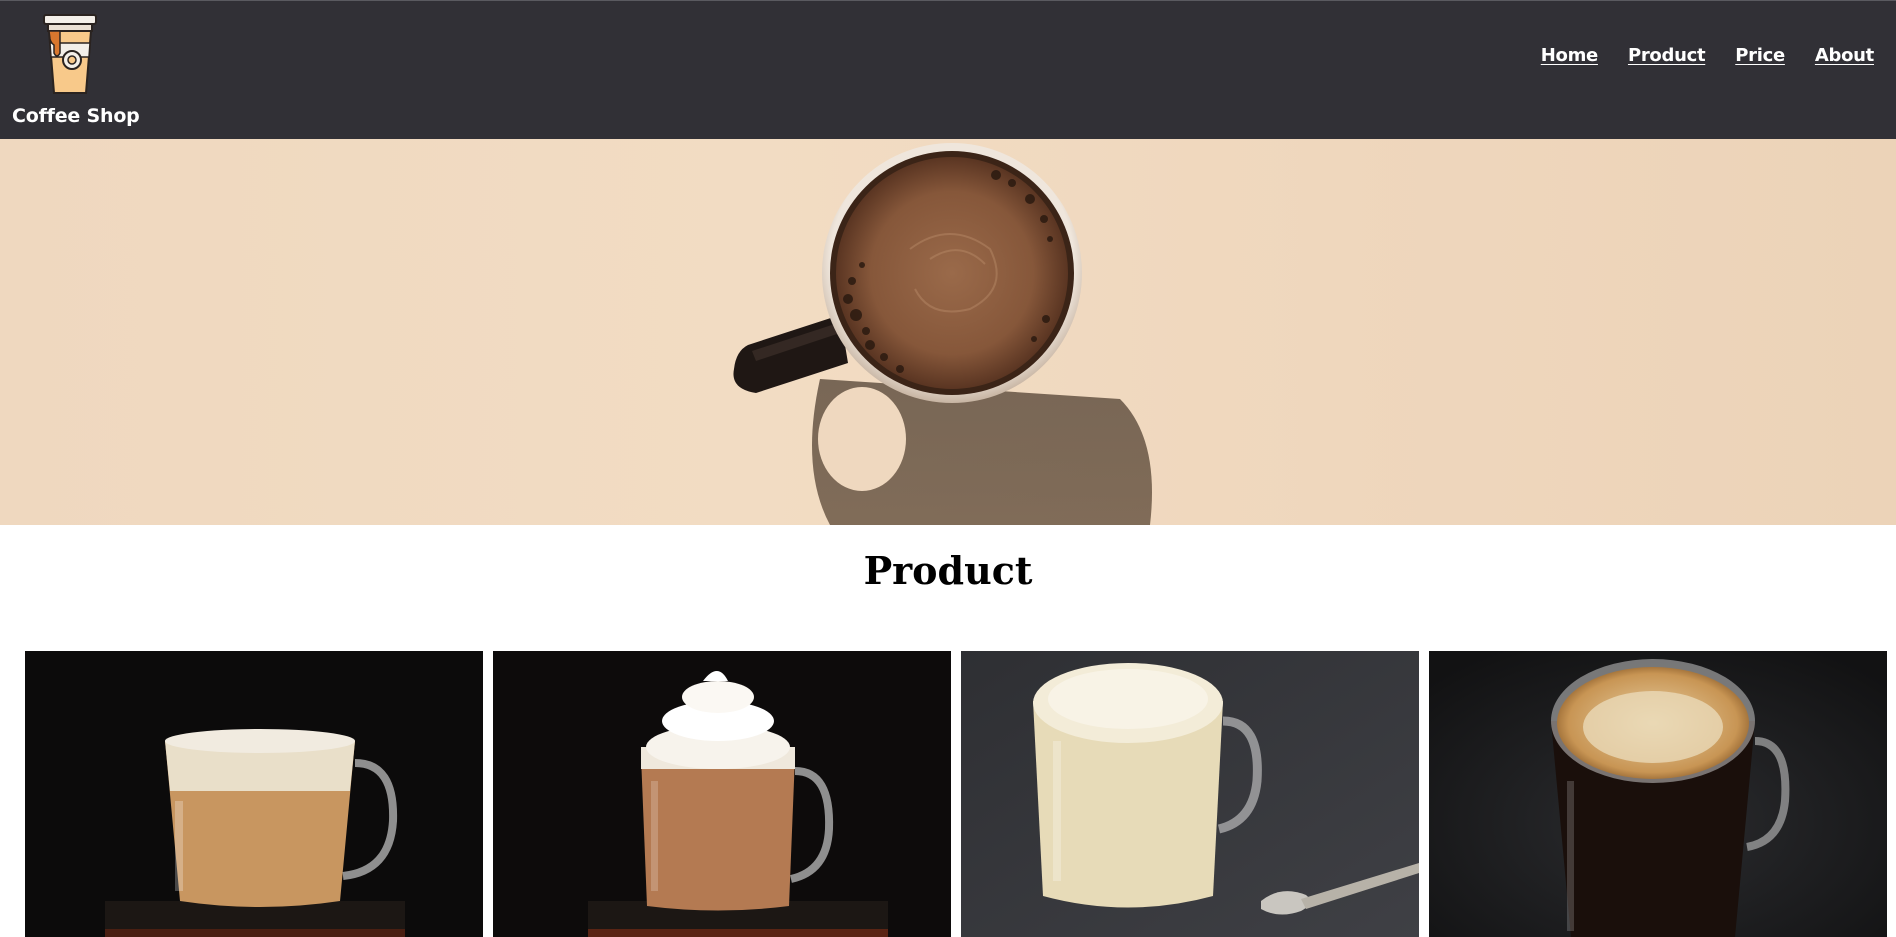 Image resolution: width=1896 pixels, height=937 pixels. What do you see at coordinates (1570, 55) in the screenshot?
I see `nav-link-home: Home` at bounding box center [1570, 55].